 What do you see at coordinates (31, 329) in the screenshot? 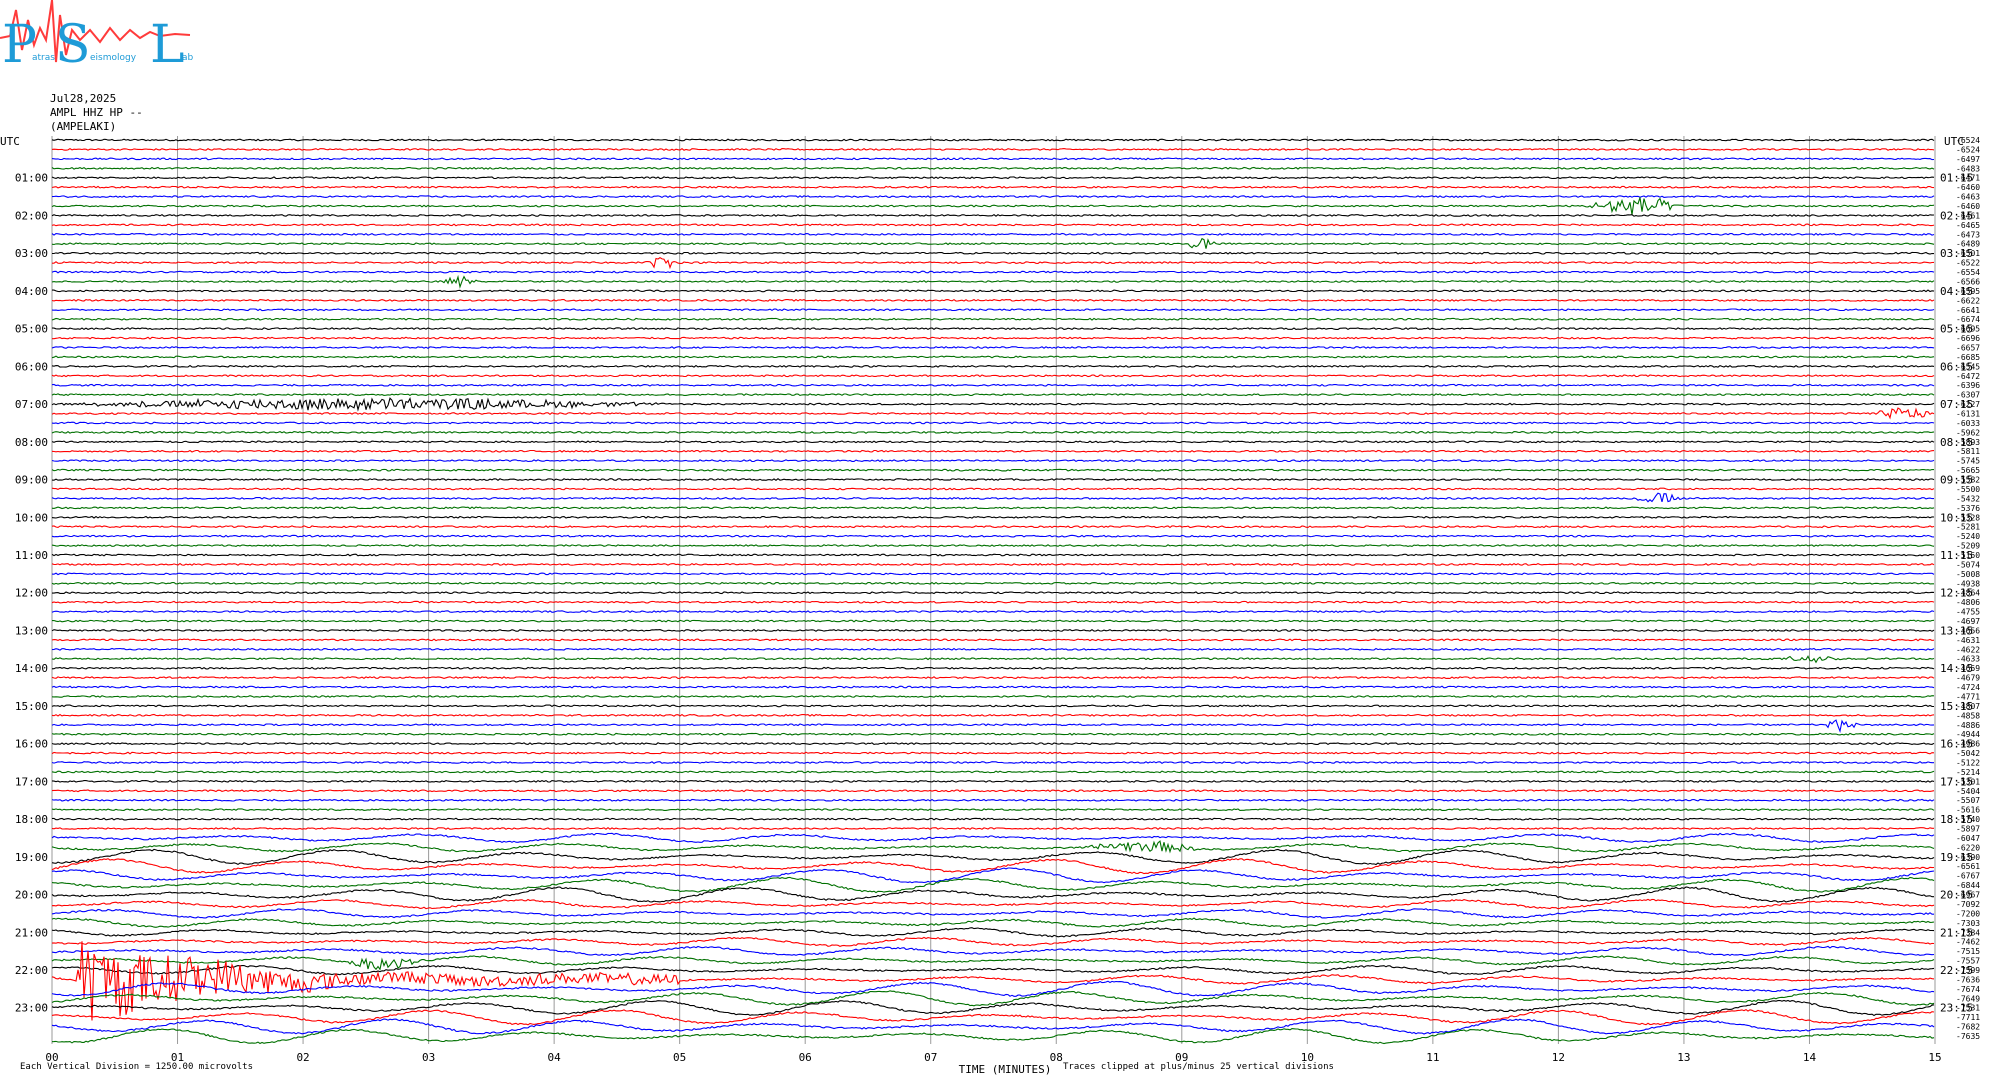
I see `left-hour-label-4: 05:00` at bounding box center [31, 329].